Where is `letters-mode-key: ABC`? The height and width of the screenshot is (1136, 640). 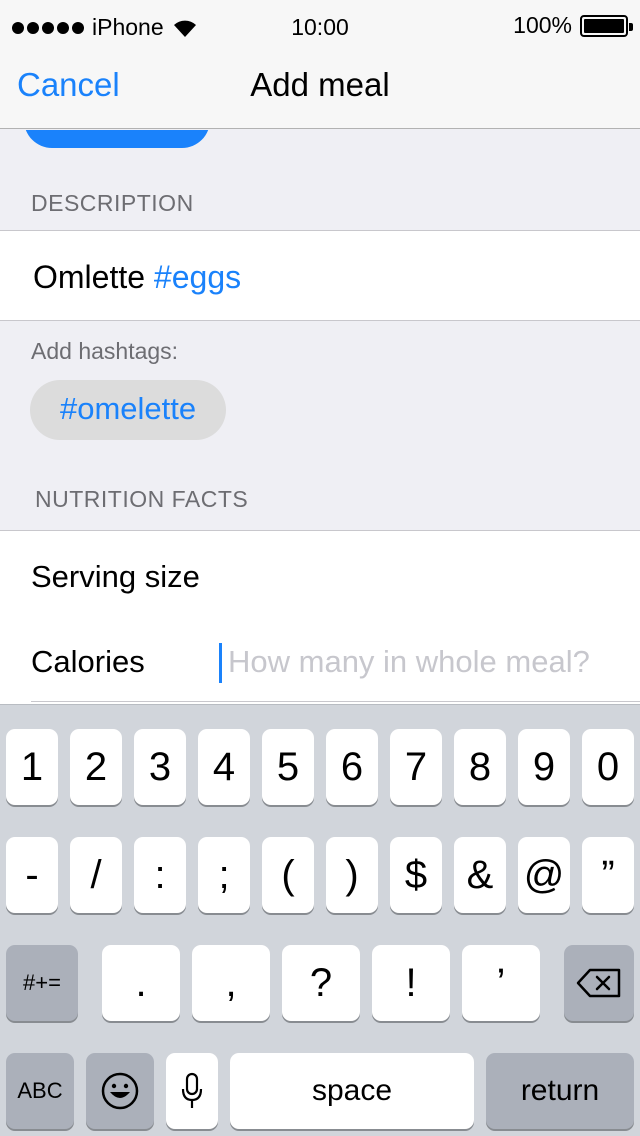
letters-mode-key: ABC is located at coordinates (40, 1091).